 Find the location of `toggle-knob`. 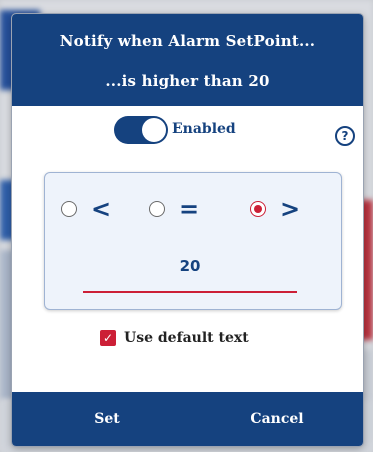

toggle-knob is located at coordinates (154, 130).